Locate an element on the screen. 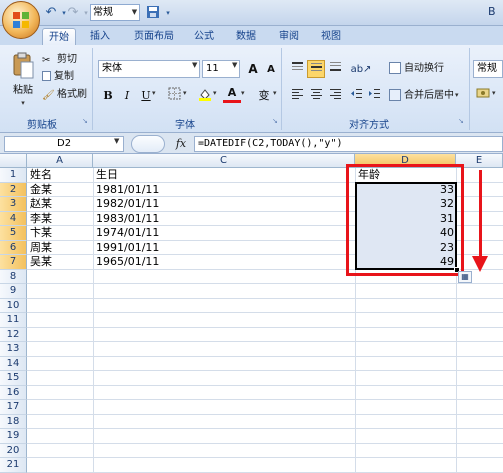 This screenshot has height=473, width=503. cut-button: ✂ 剪切 is located at coordinates (59, 60).